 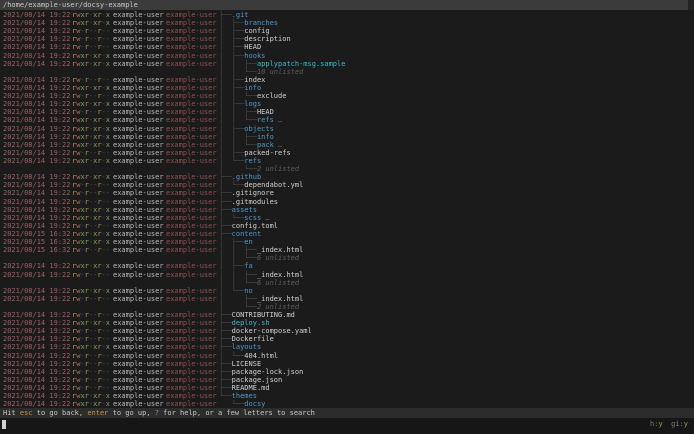 I want to click on tree-name-cell: ├──package.json, so click(x=456, y=380).